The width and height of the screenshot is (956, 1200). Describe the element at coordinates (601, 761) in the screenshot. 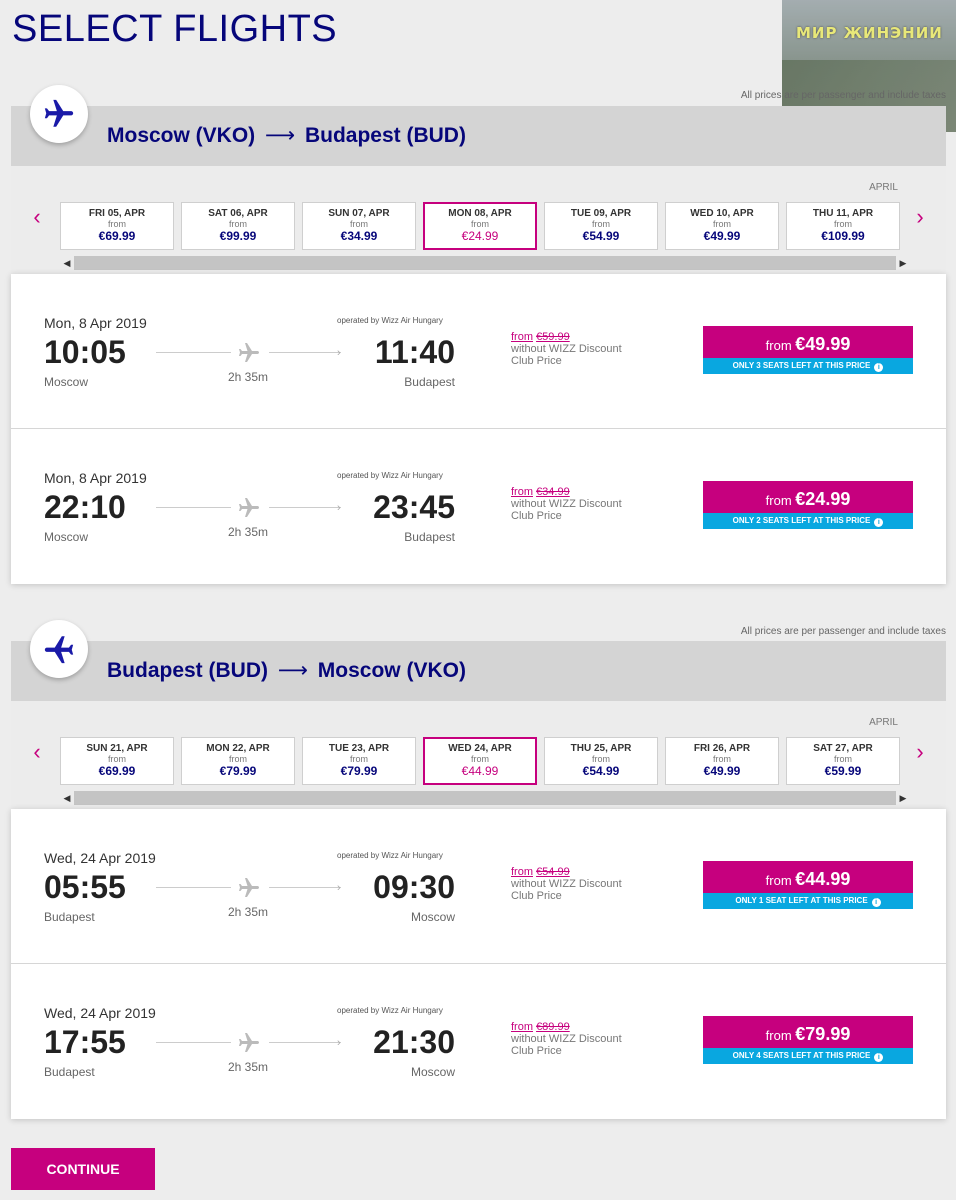

I see `date-card: THU 25, APR from €54.99` at that location.